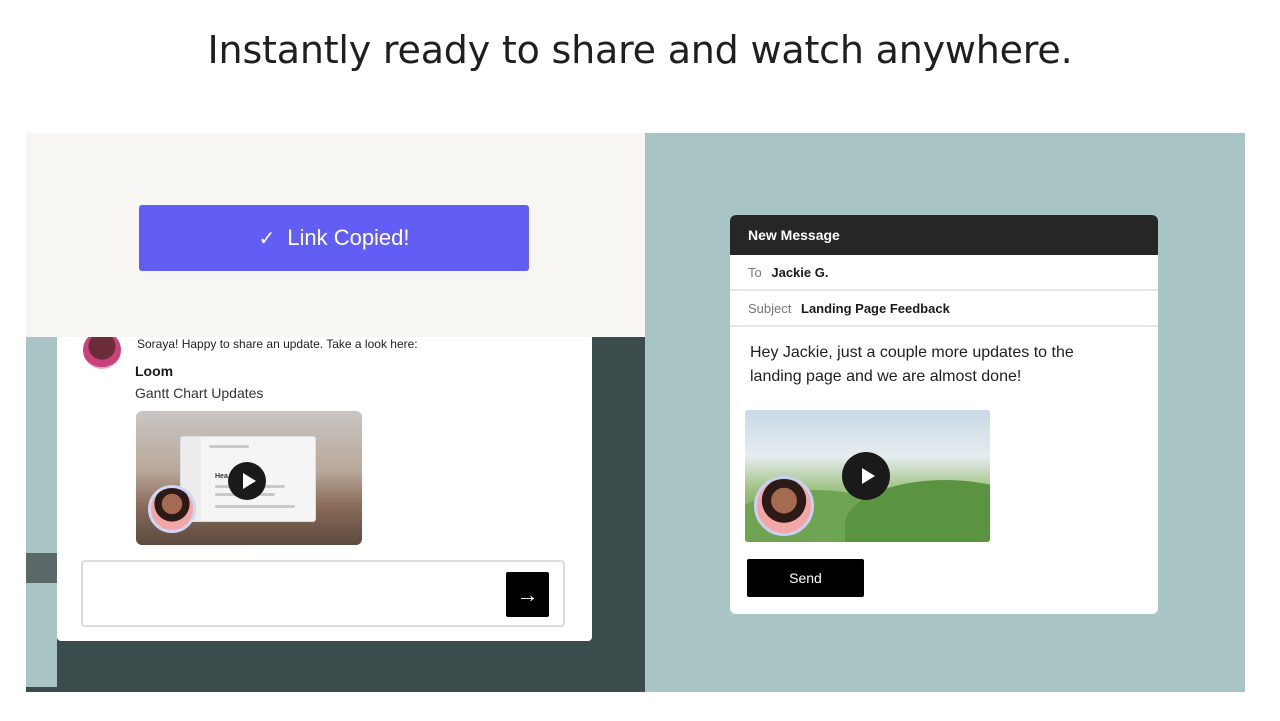 The image size is (1280, 721). I want to click on video-thumbnail: Hea, so click(249, 478).